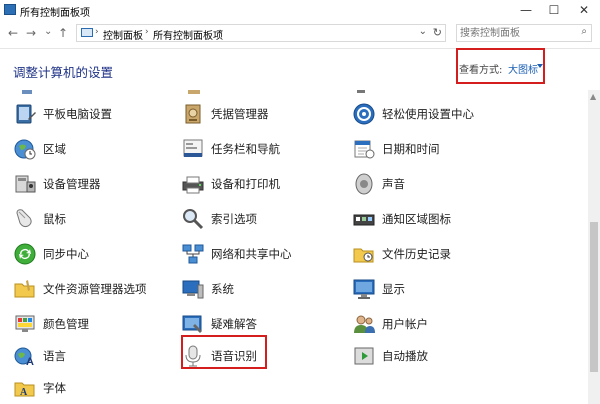  I want to click on item-label: 网络和共享中心, so click(251, 254).